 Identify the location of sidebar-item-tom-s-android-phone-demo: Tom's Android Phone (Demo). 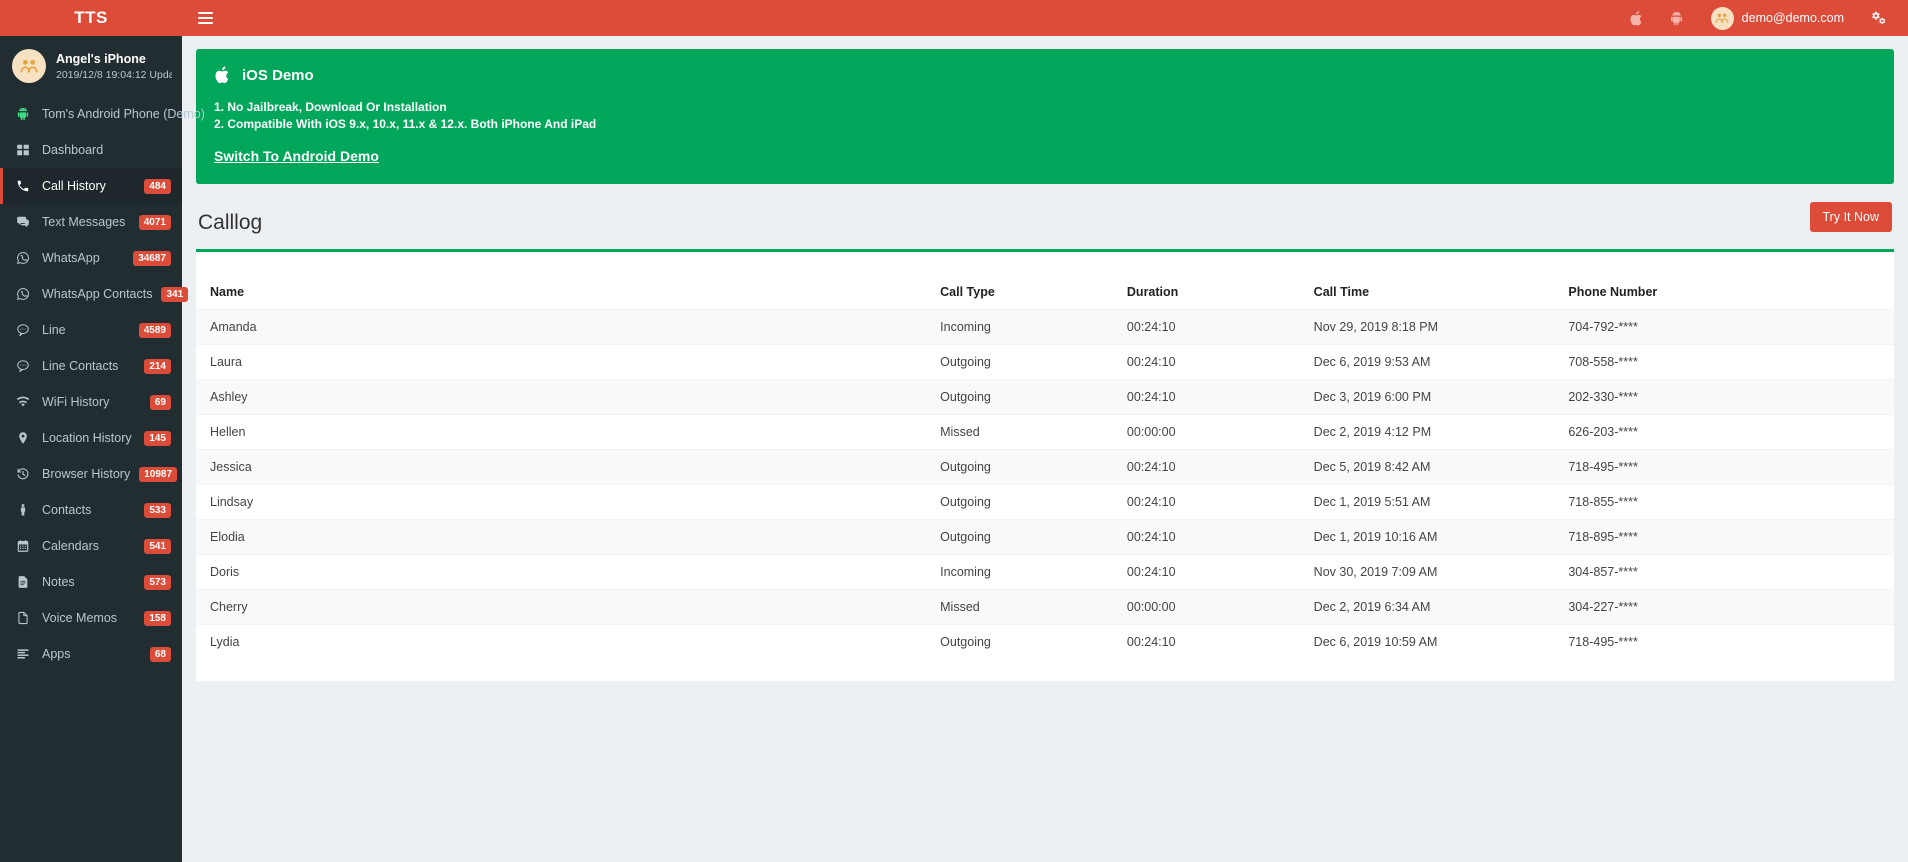
(102, 114).